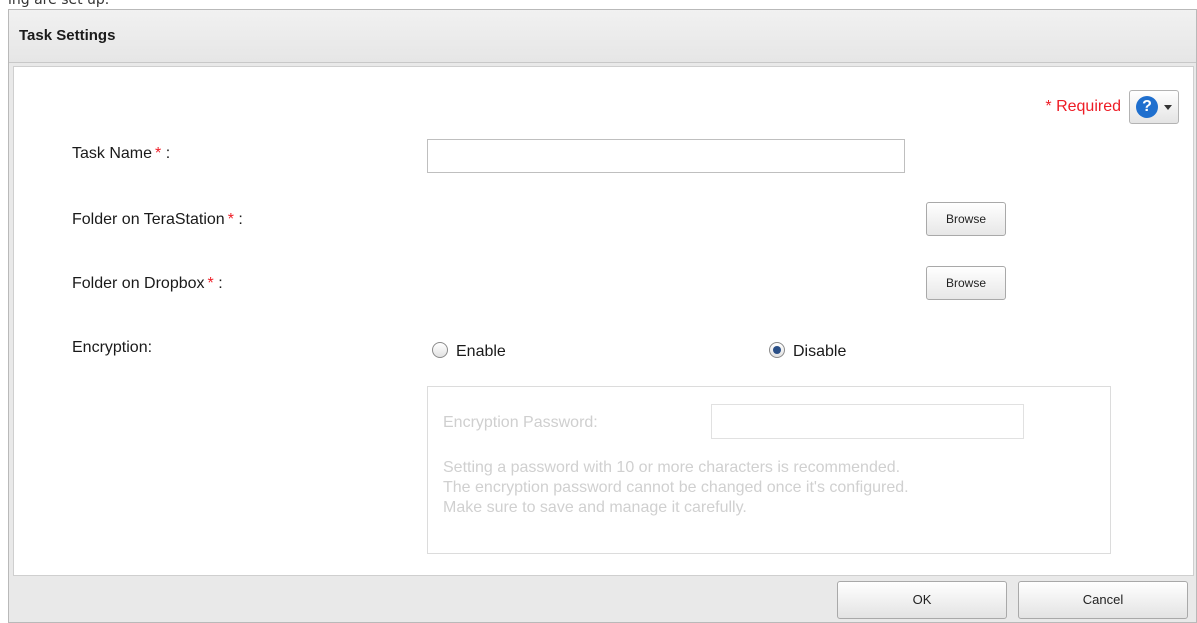  Describe the element at coordinates (67, 35) in the screenshot. I see `dialog-title: Task Settings` at that location.